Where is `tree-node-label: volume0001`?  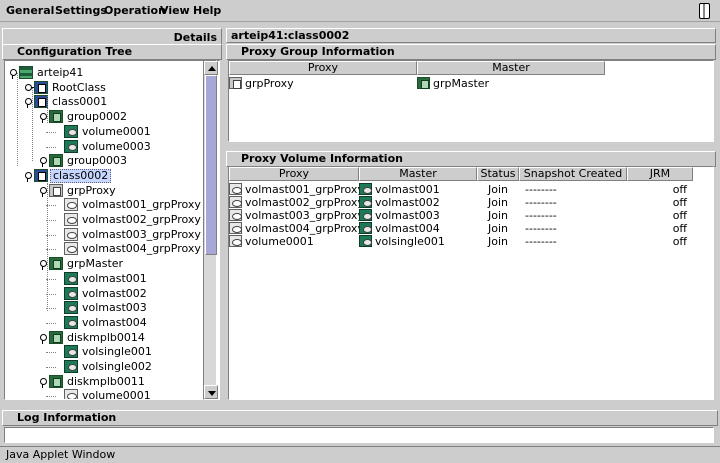 tree-node-label: volume0001 is located at coordinates (116, 131).